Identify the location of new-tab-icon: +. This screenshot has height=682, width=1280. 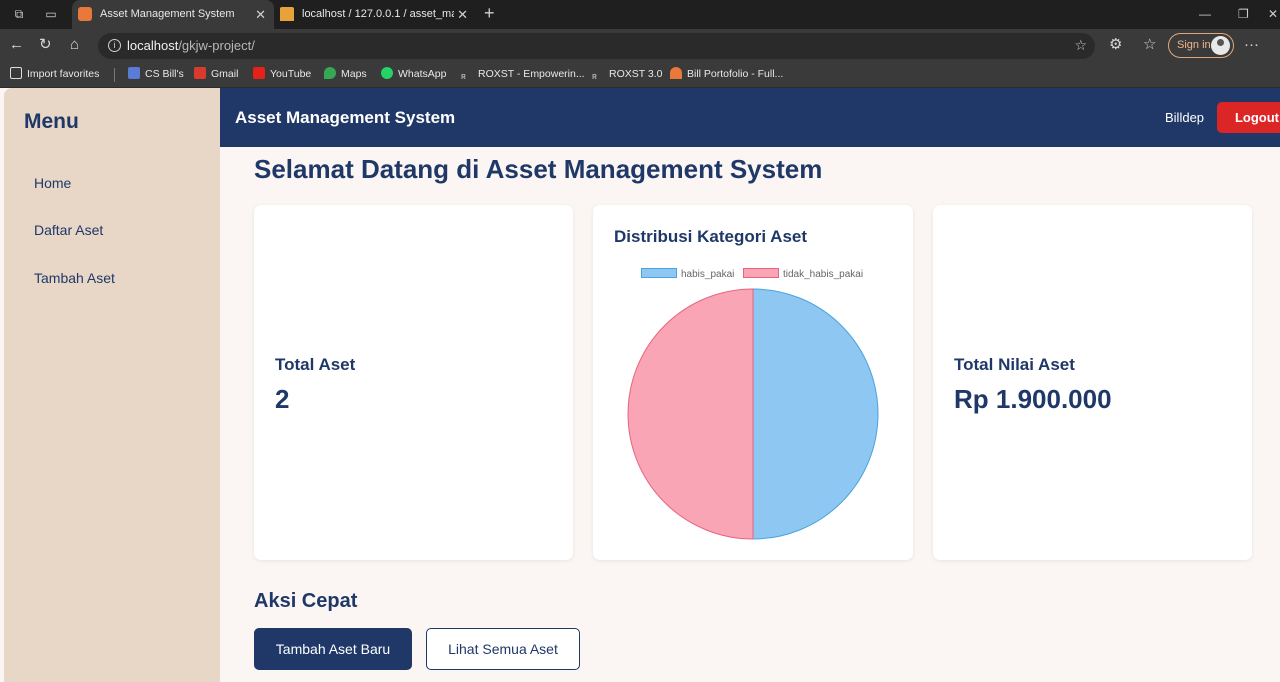
(489, 13).